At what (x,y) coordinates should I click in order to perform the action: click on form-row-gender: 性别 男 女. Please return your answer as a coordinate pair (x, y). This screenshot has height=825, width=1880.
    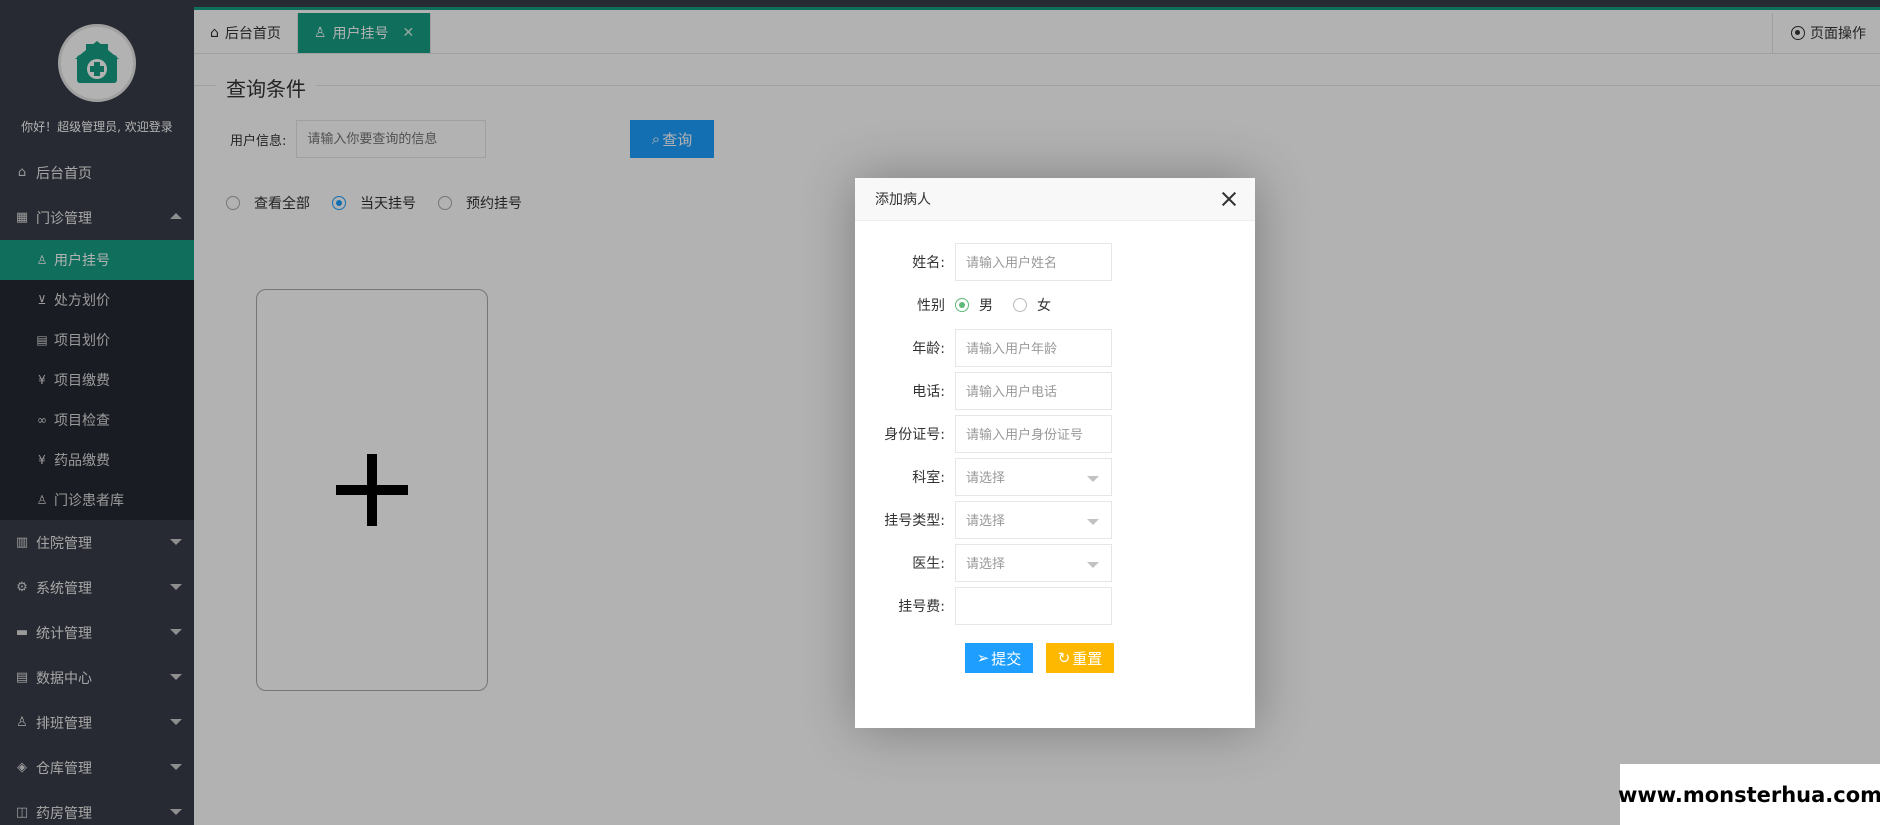
    Looking at the image, I should click on (1055, 304).